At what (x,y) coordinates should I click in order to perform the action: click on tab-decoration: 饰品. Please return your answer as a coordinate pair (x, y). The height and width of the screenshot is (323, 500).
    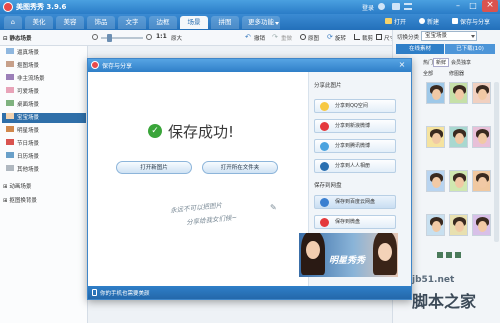
    Looking at the image, I should click on (101, 22).